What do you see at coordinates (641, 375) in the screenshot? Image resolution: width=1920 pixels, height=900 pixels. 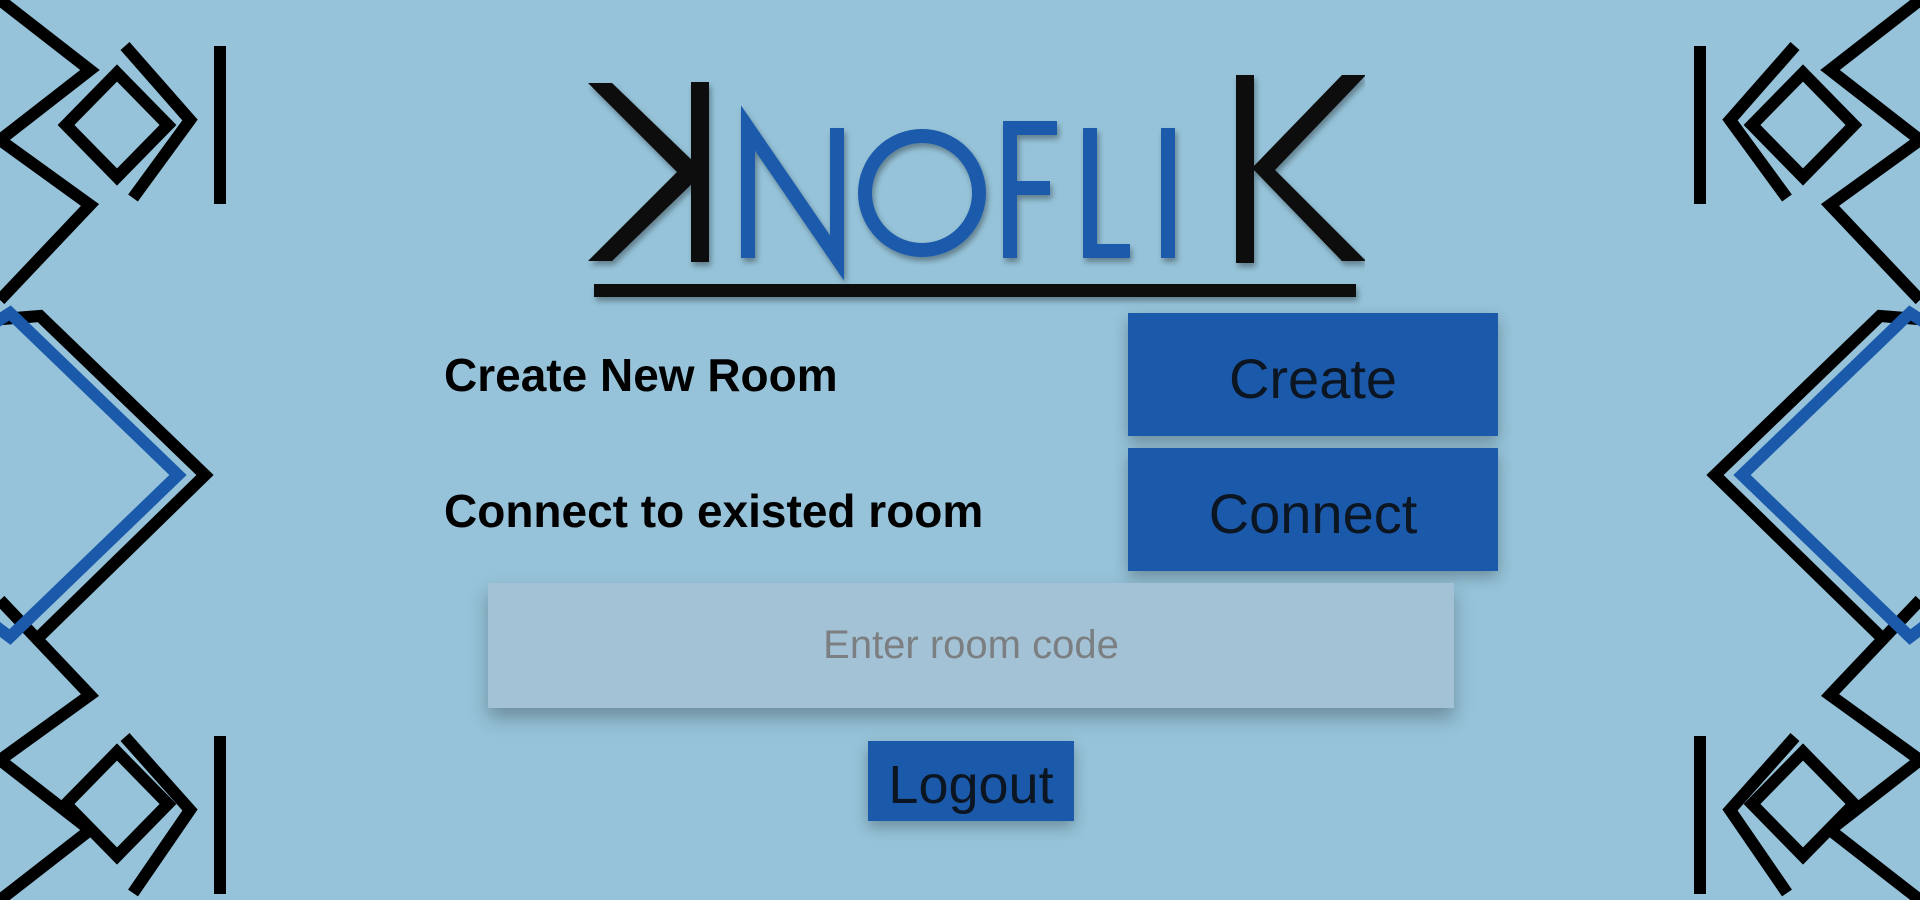 I see `create-room-label: Create New Room` at bounding box center [641, 375].